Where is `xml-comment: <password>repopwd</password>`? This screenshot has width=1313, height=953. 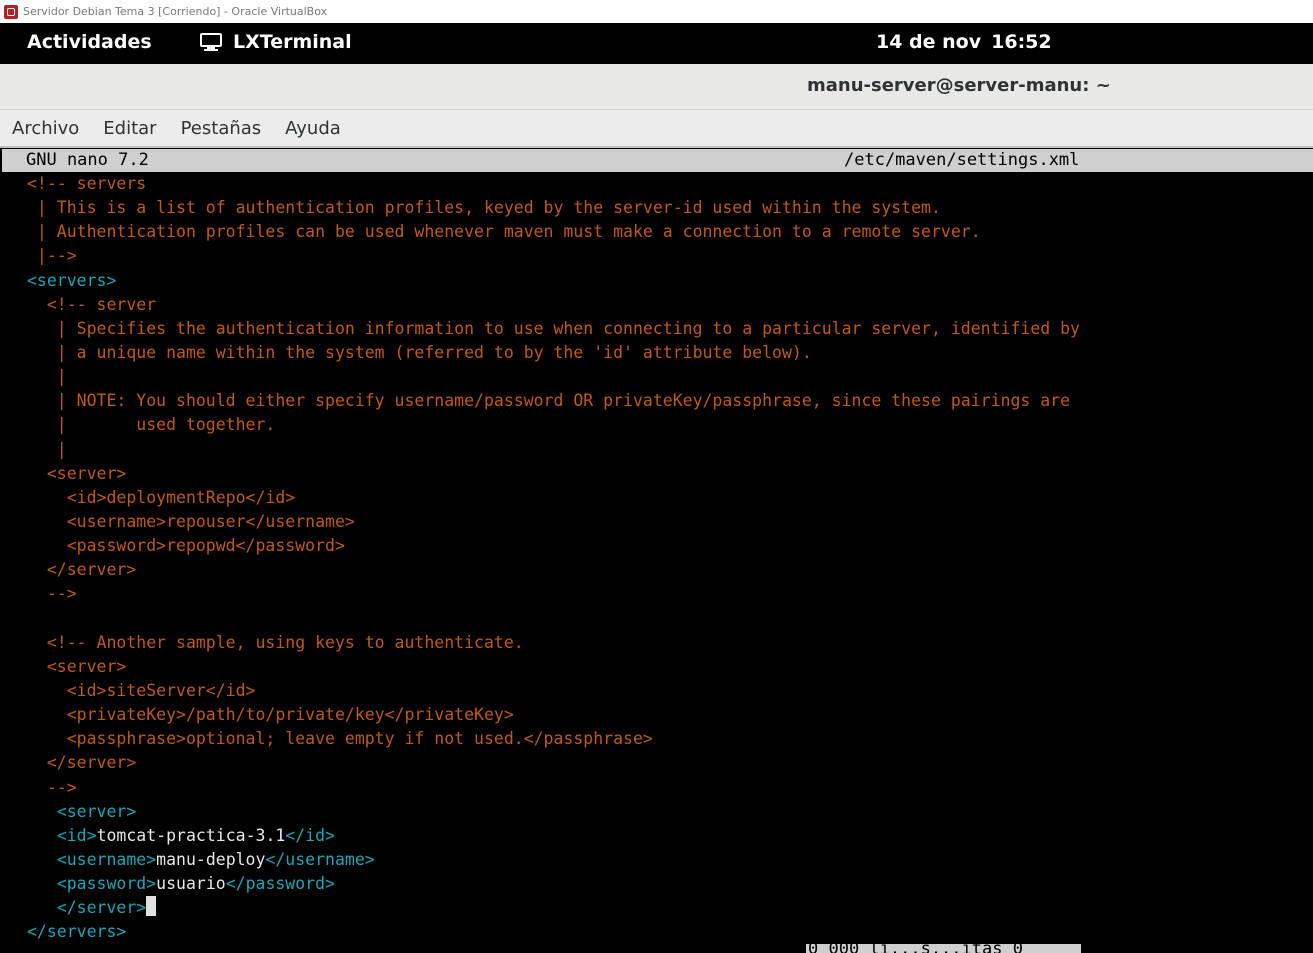 xml-comment: <password>repopwd</password> is located at coordinates (186, 546).